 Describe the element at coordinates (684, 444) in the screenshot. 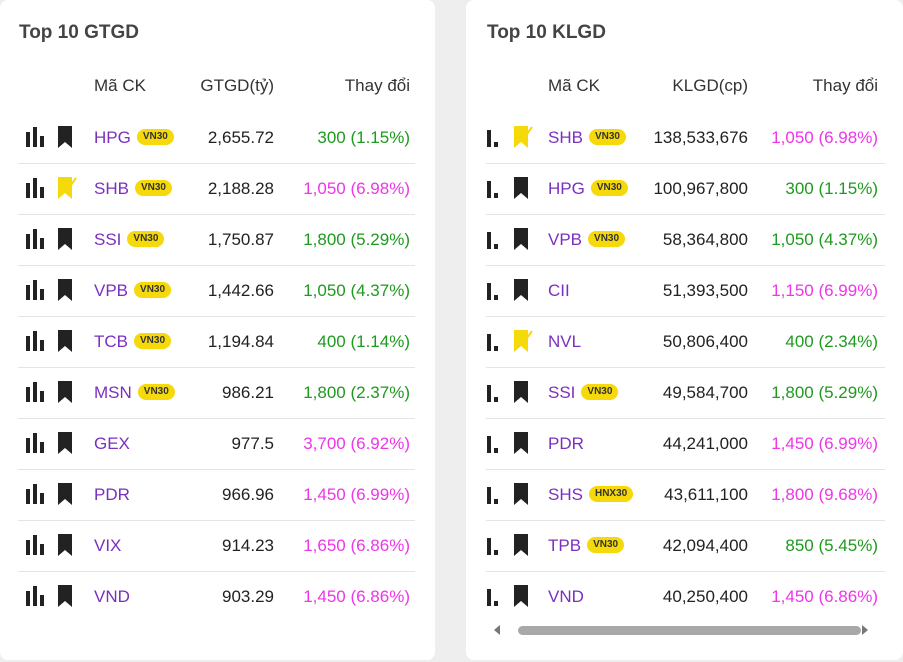

I see `table-row: PDR 44,241,000 1,450 (6.99%)` at that location.